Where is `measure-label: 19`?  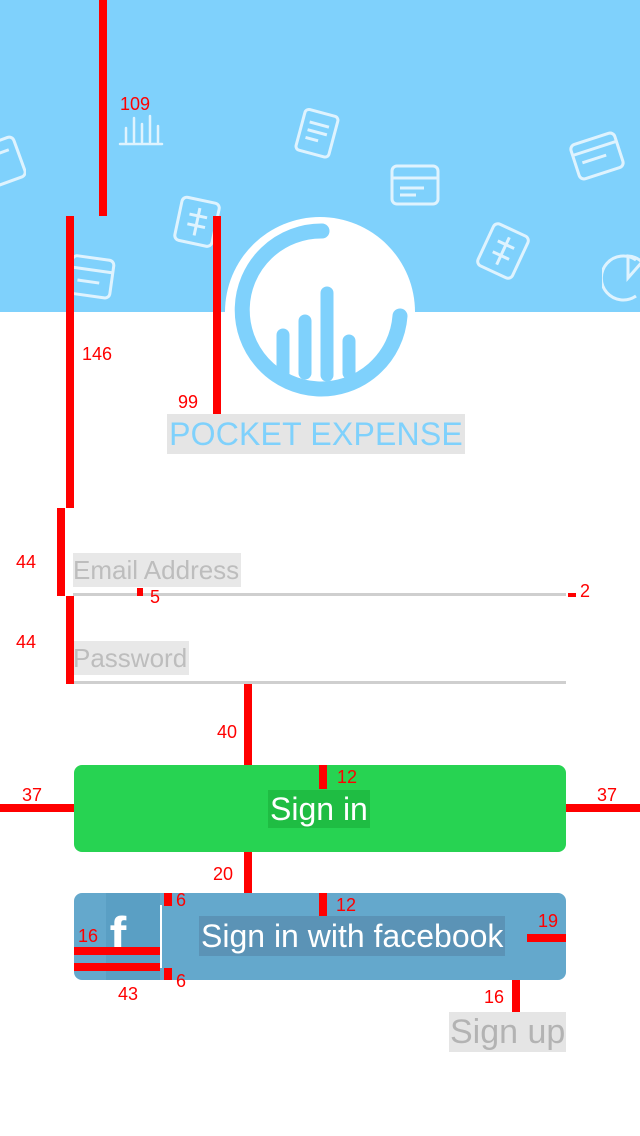
measure-label: 19 is located at coordinates (548, 921).